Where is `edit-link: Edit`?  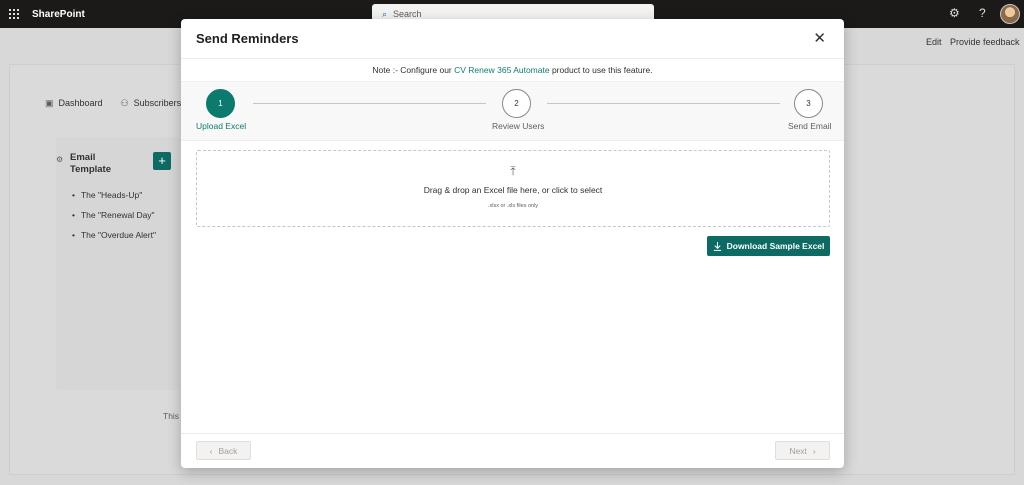 edit-link: Edit is located at coordinates (934, 42).